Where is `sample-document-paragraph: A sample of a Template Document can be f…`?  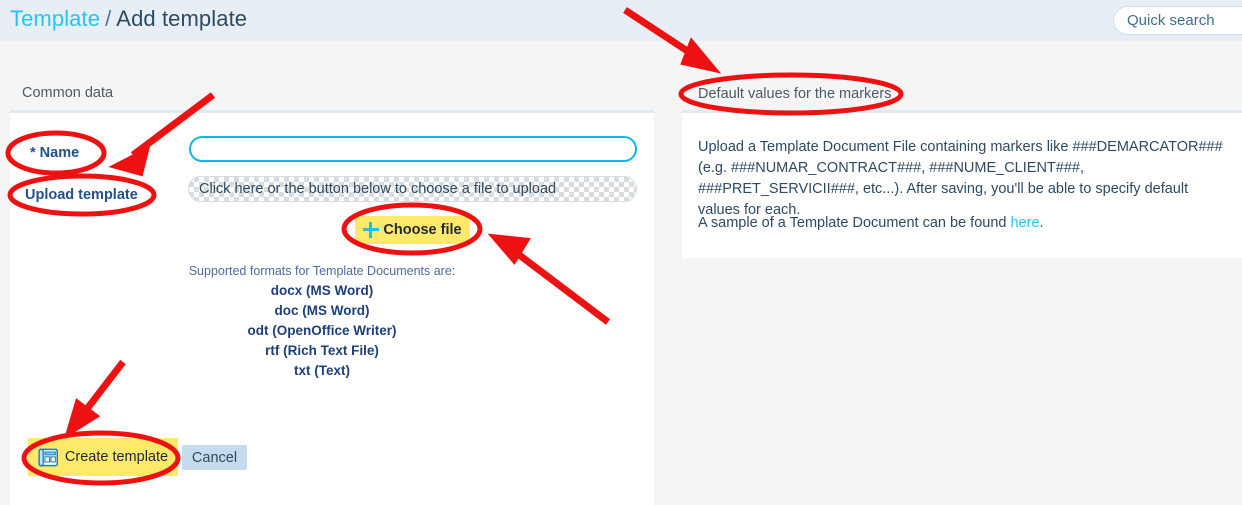 sample-document-paragraph: A sample of a Template Document can be f… is located at coordinates (963, 223).